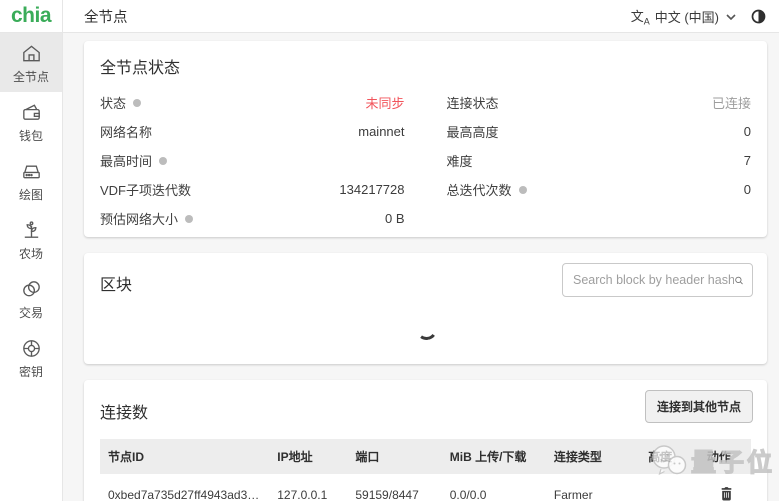 This screenshot has height=501, width=779. What do you see at coordinates (31, 289) in the screenshot?
I see `trade-circles-icon` at bounding box center [31, 289].